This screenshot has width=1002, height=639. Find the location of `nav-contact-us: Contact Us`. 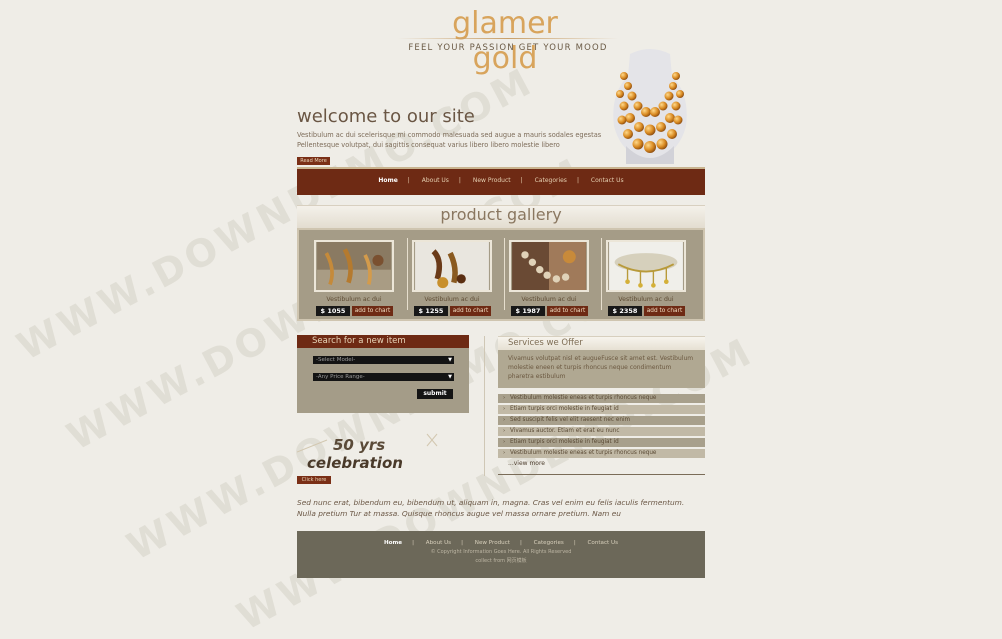

nav-contact-us: Contact Us is located at coordinates (607, 180).